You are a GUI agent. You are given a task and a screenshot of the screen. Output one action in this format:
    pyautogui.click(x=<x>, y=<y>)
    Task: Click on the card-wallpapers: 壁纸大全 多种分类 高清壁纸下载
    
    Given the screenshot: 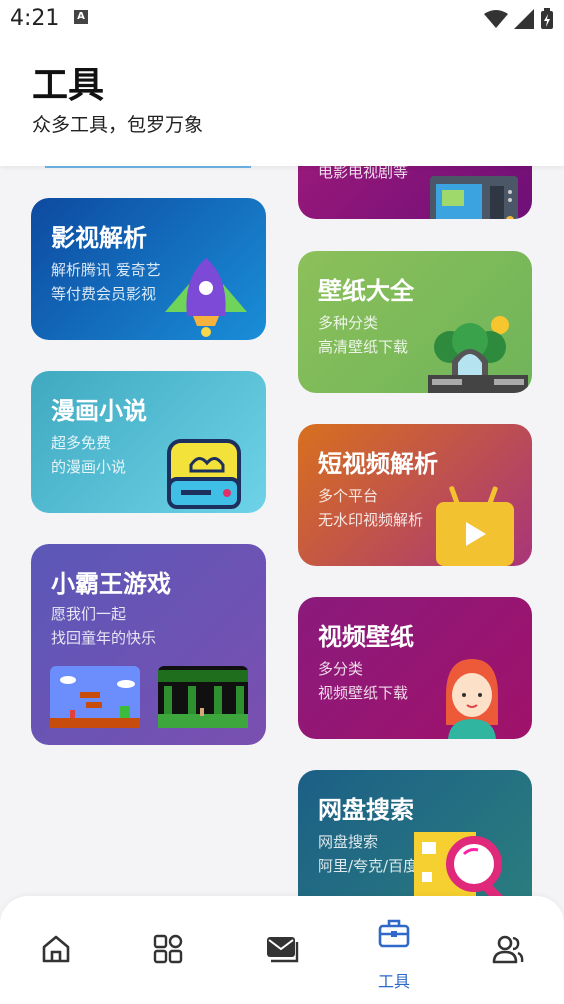 What is the action you would take?
    pyautogui.click(x=415, y=322)
    